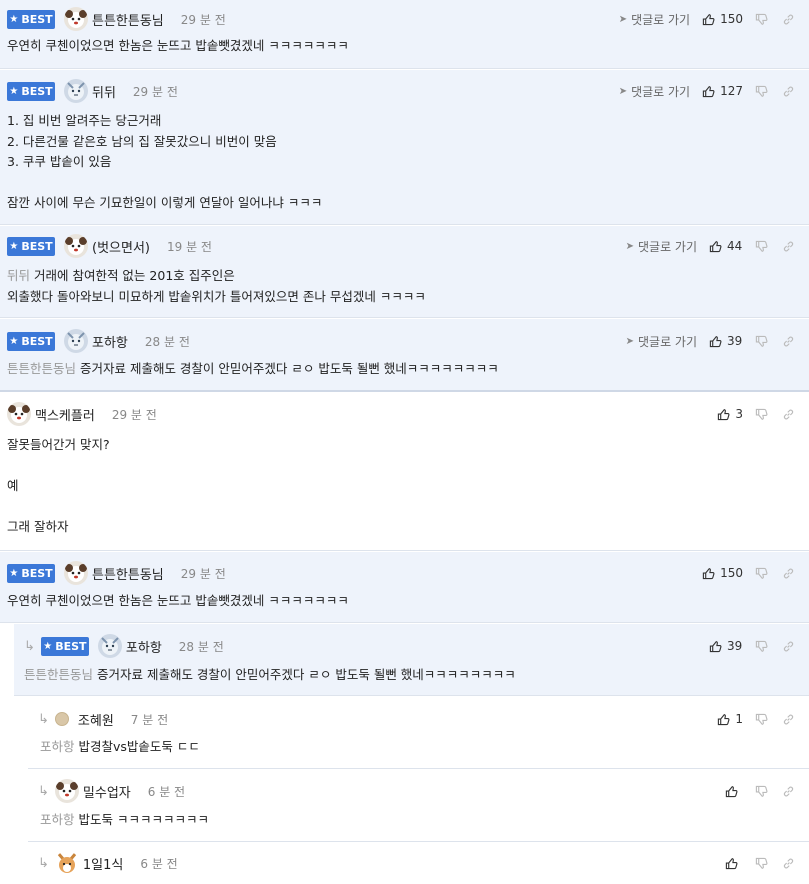  I want to click on comment-reply: ↳ 1일1식 6 분 전, so click(418, 863).